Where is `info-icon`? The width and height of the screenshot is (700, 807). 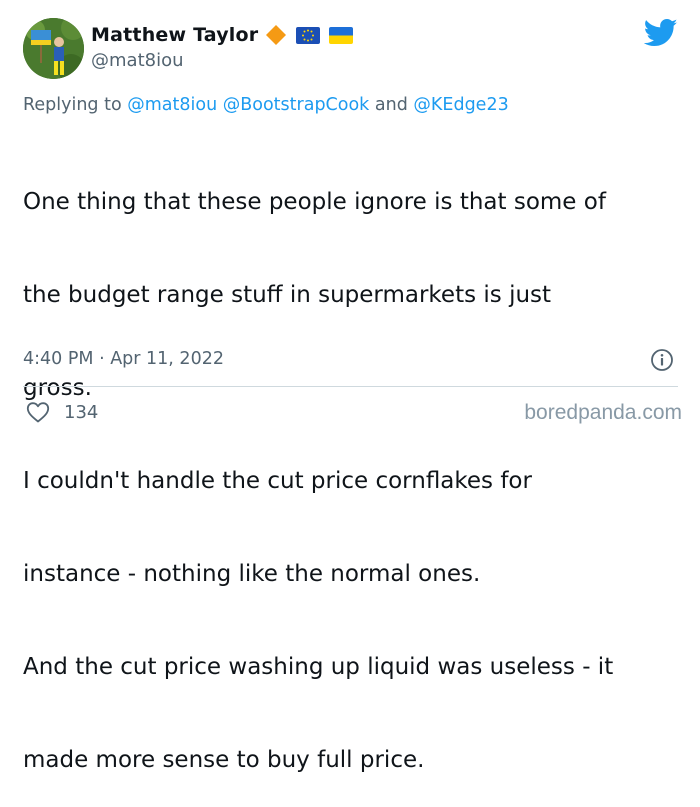 info-icon is located at coordinates (662, 360).